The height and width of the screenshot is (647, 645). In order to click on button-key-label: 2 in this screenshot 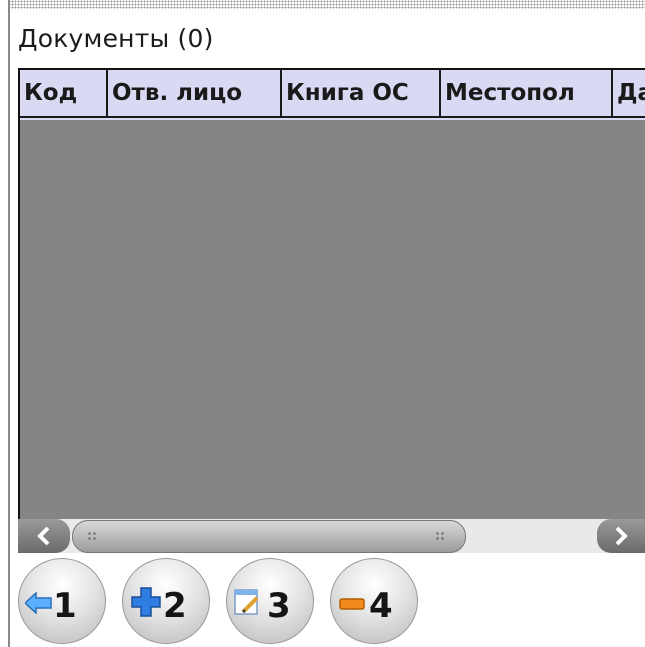, I will do `click(175, 606)`.